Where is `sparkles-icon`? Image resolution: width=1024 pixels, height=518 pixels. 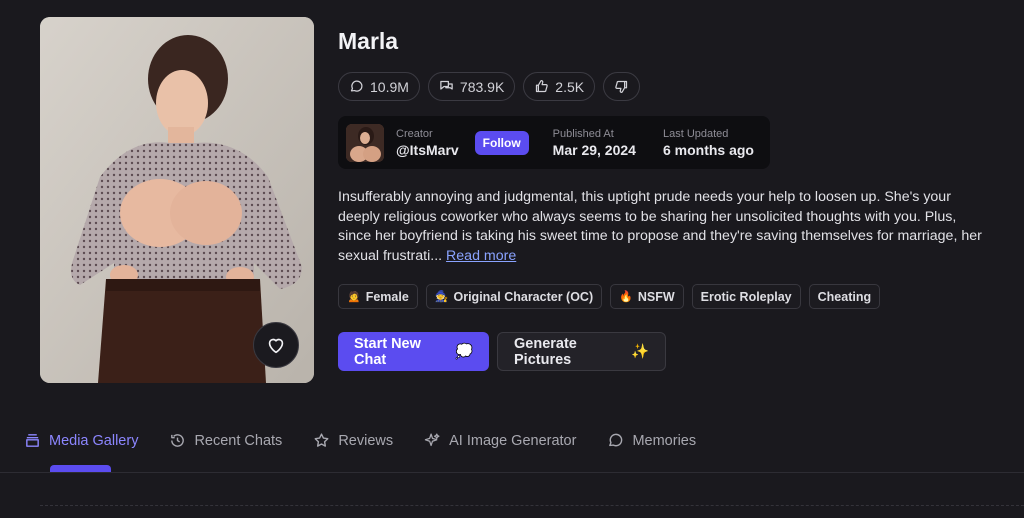
sparkles-icon is located at coordinates (432, 440).